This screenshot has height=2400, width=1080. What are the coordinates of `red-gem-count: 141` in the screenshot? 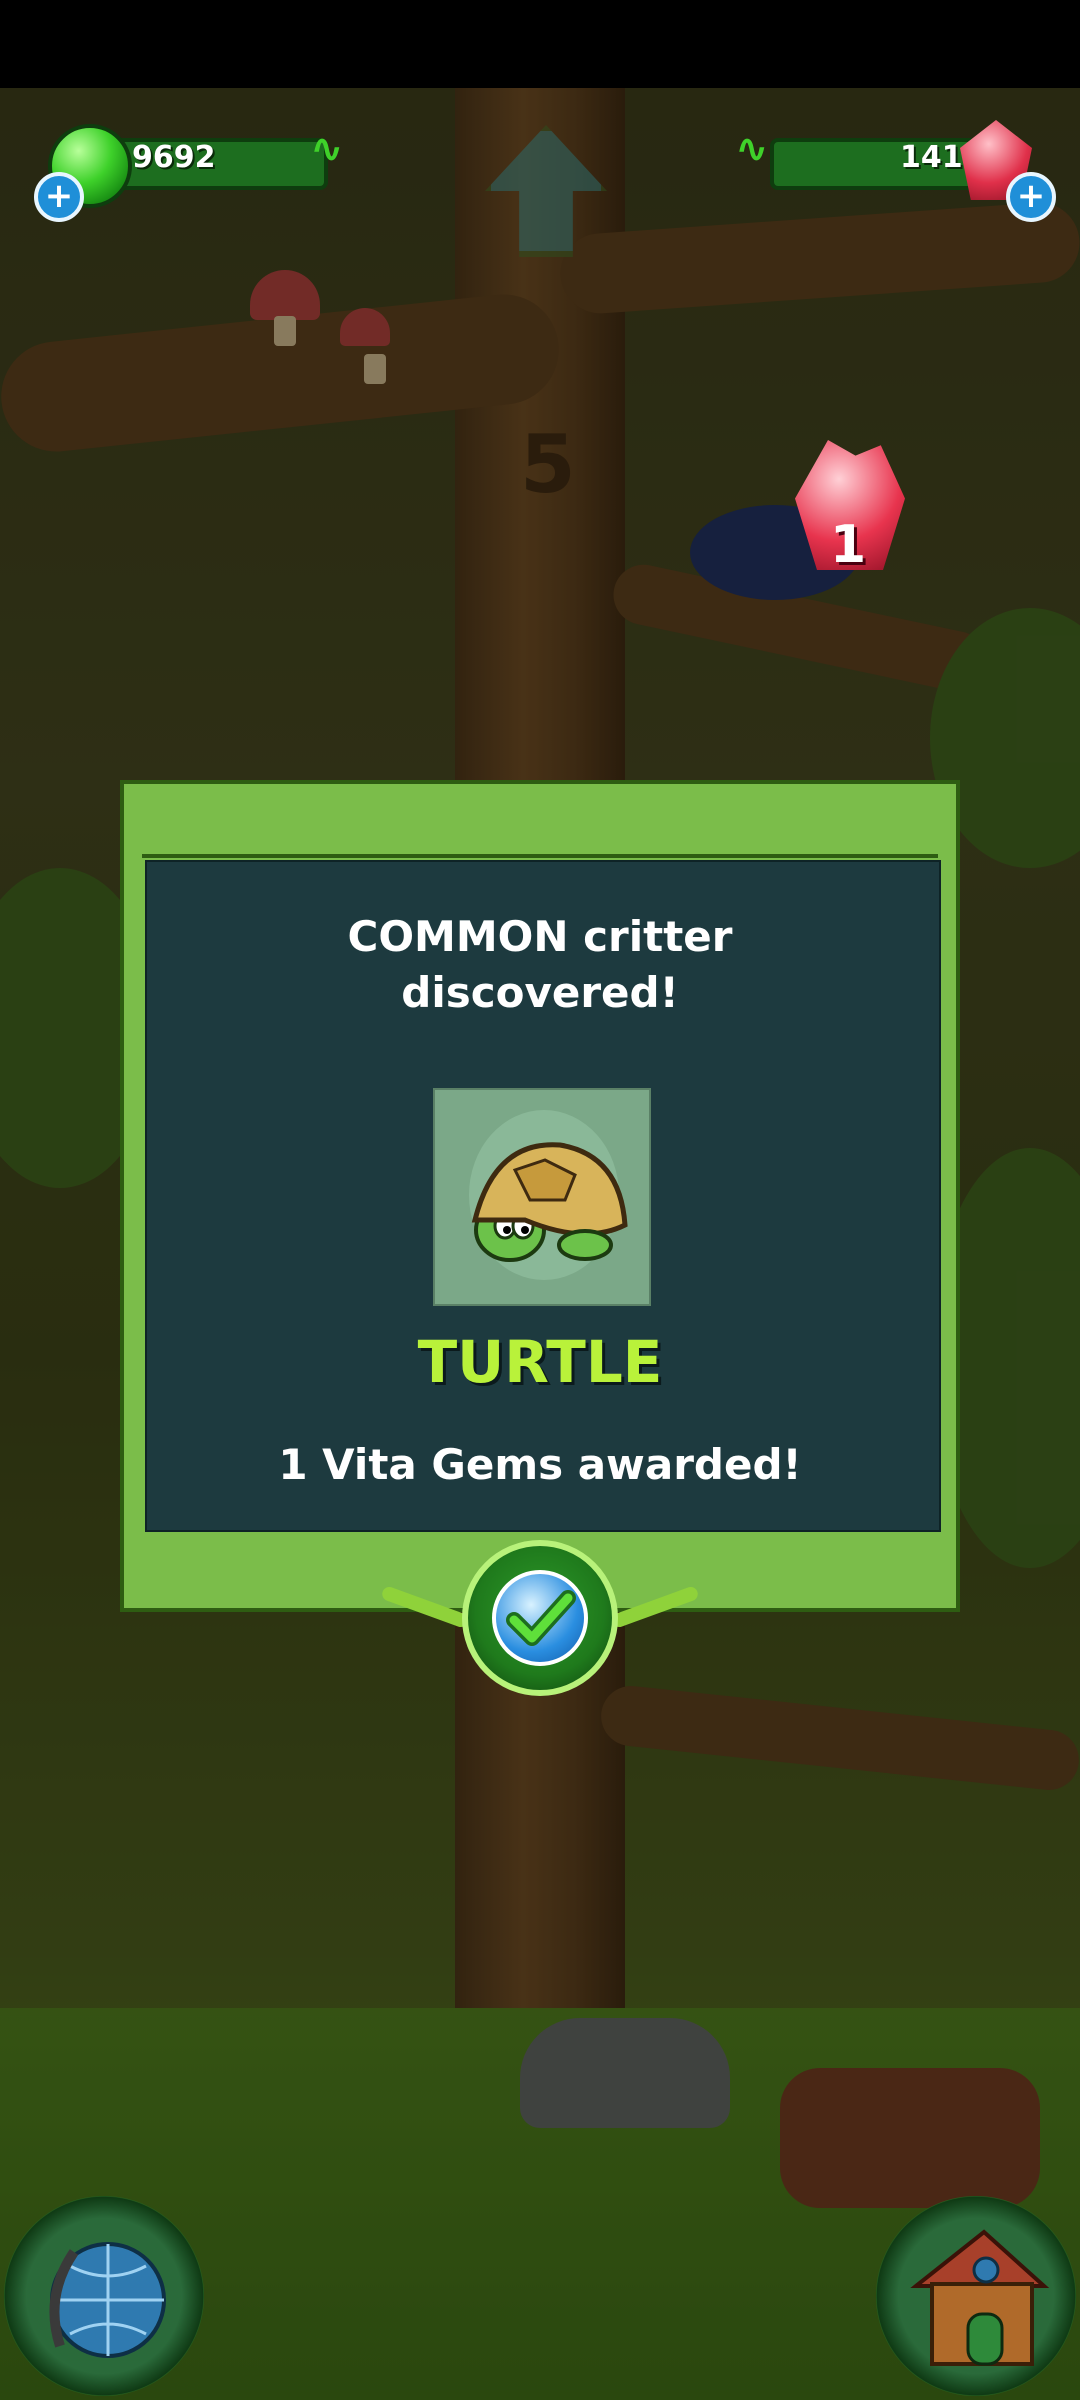 It's located at (931, 157).